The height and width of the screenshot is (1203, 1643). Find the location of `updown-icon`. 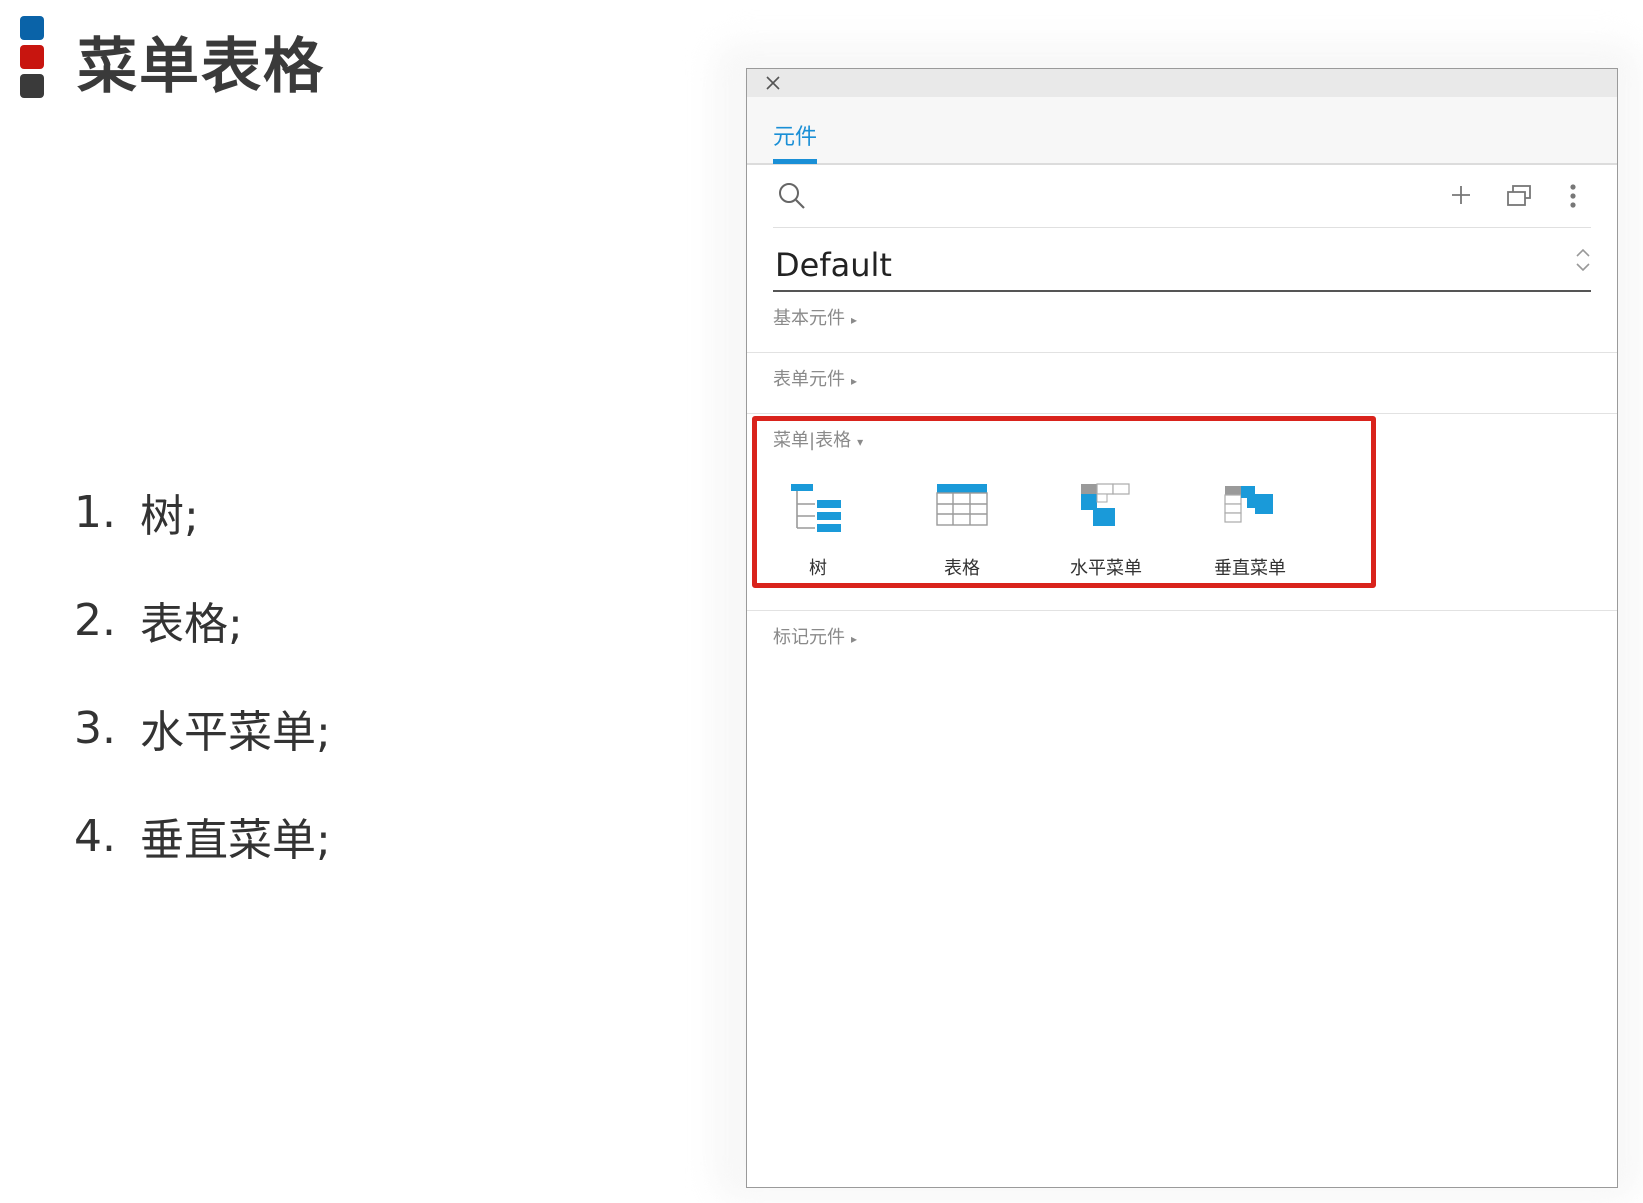

updown-icon is located at coordinates (1583, 260).